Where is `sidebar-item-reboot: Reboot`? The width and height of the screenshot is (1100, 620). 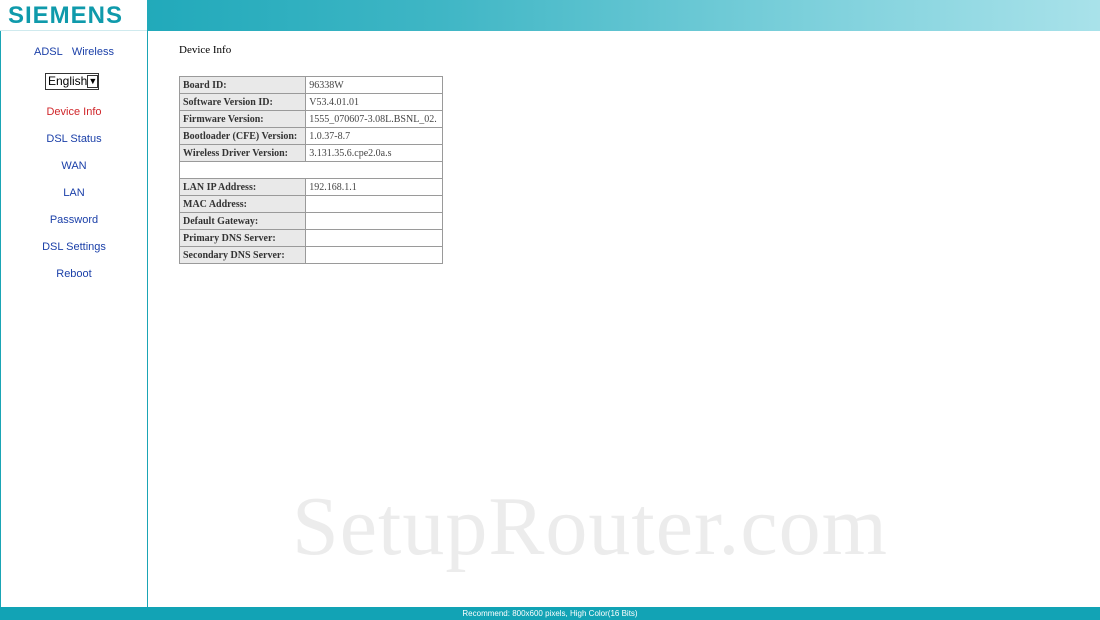
sidebar-item-reboot: Reboot is located at coordinates (74, 280).